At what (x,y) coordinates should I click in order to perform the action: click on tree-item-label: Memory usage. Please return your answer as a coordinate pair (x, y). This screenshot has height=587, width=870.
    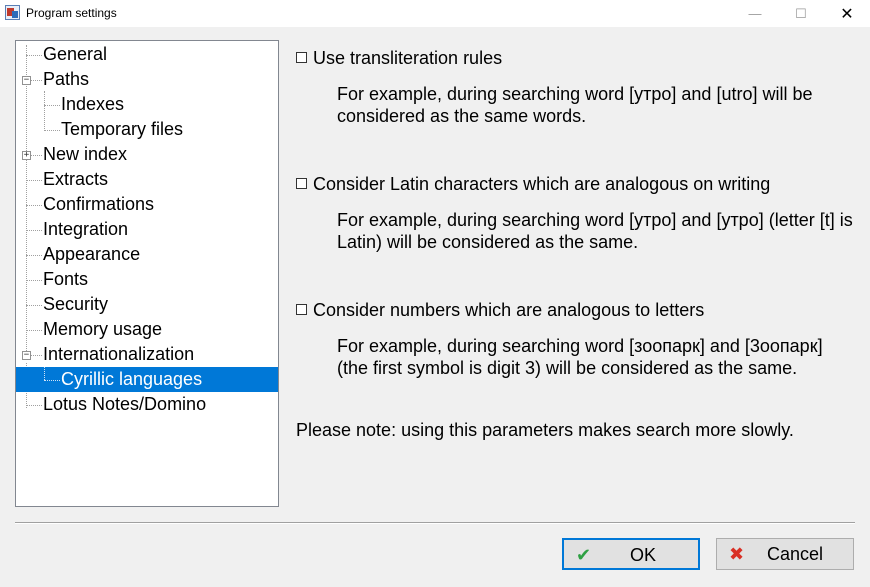
    Looking at the image, I should click on (103, 329).